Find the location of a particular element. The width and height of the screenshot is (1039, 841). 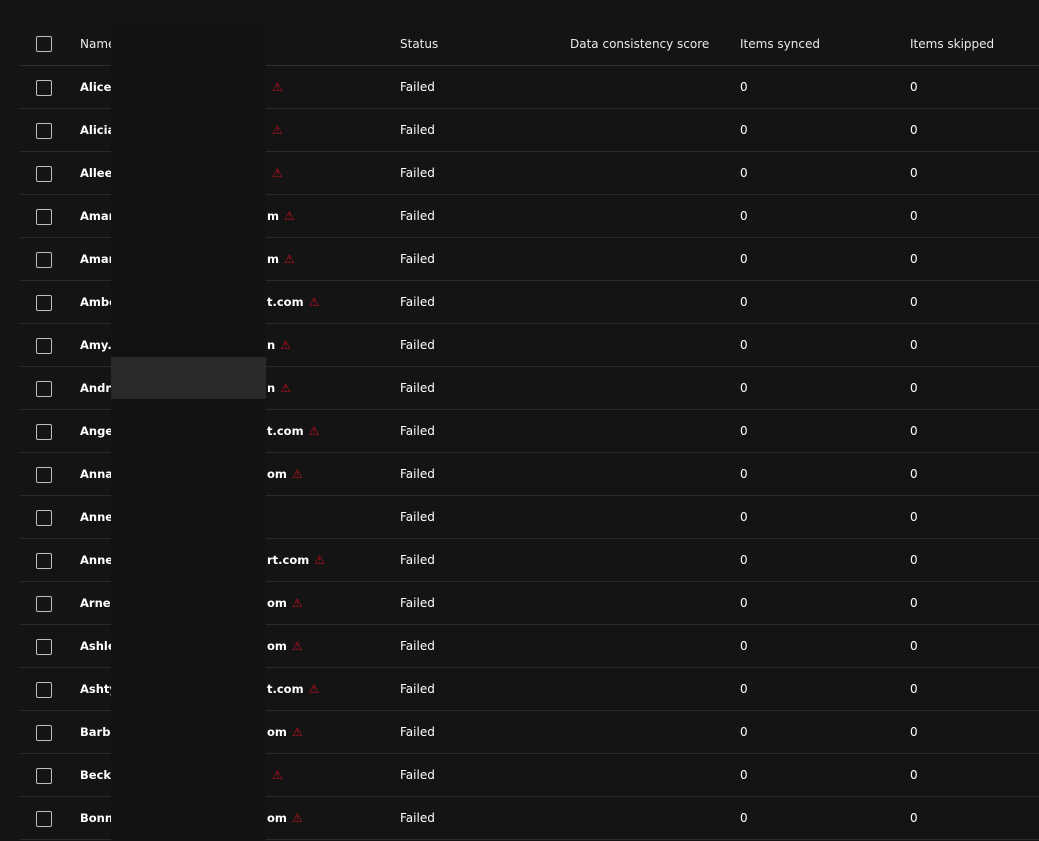

name-prefix: Anne. is located at coordinates (95, 517).